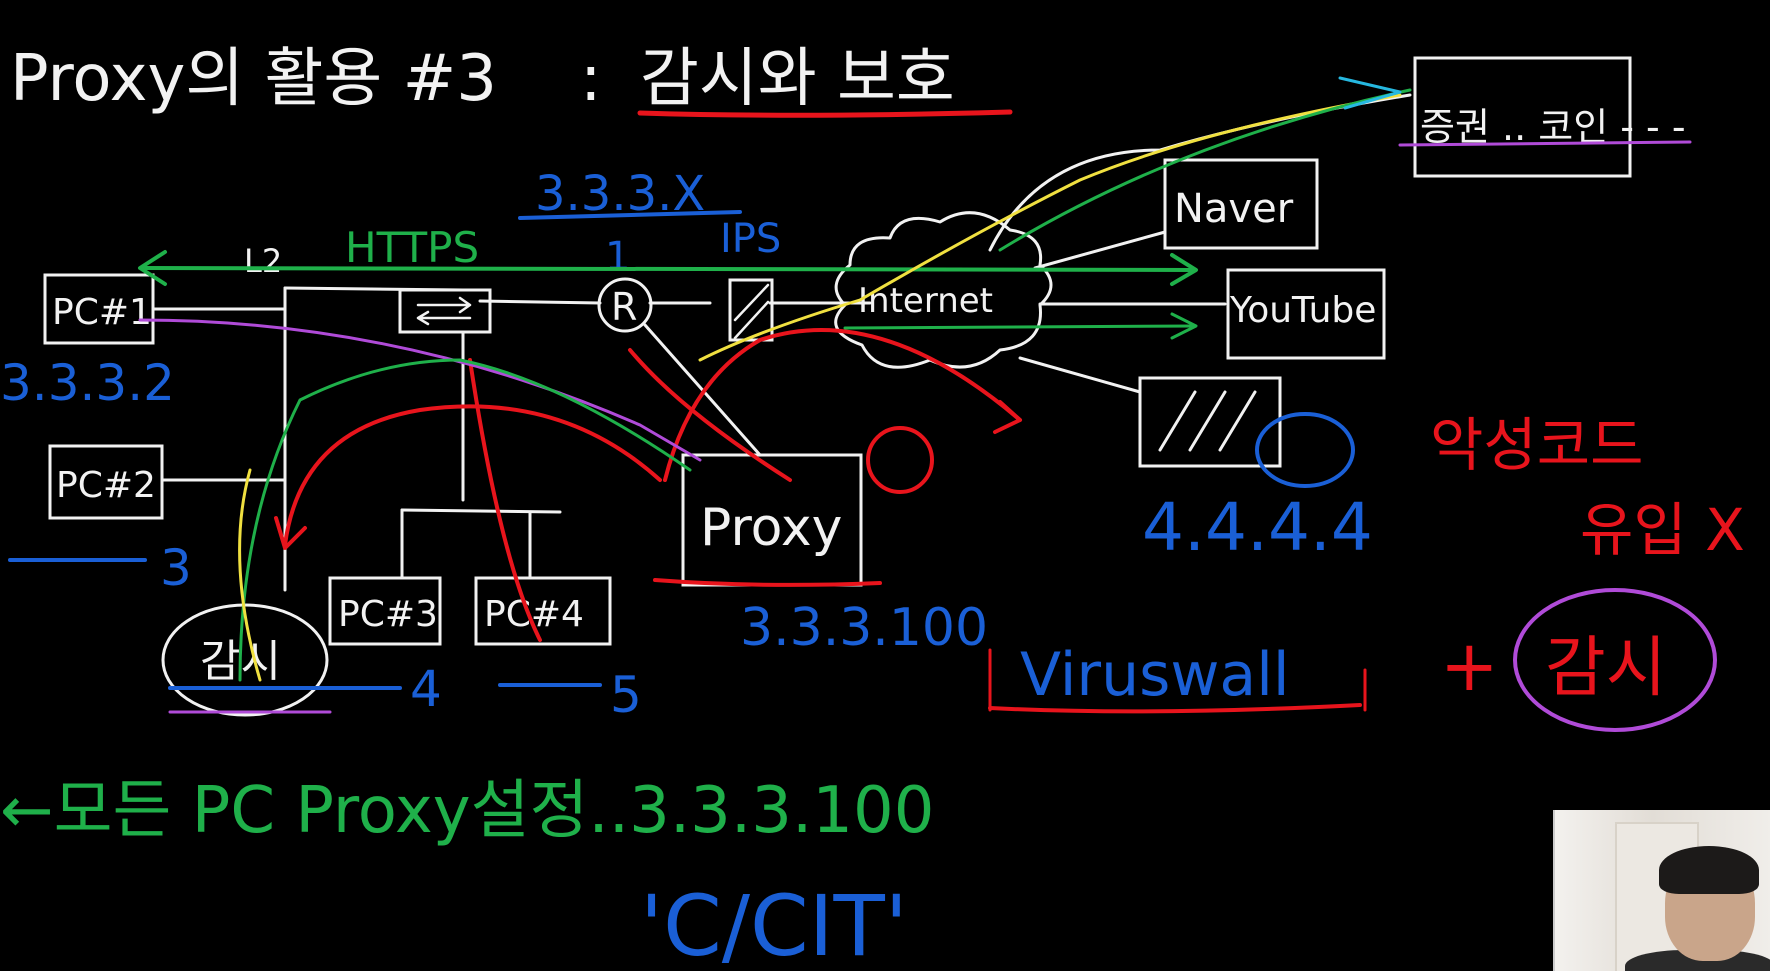 The width and height of the screenshot is (1770, 971). Describe the element at coordinates (1469, 666) in the screenshot. I see `plus-sign: +` at that location.